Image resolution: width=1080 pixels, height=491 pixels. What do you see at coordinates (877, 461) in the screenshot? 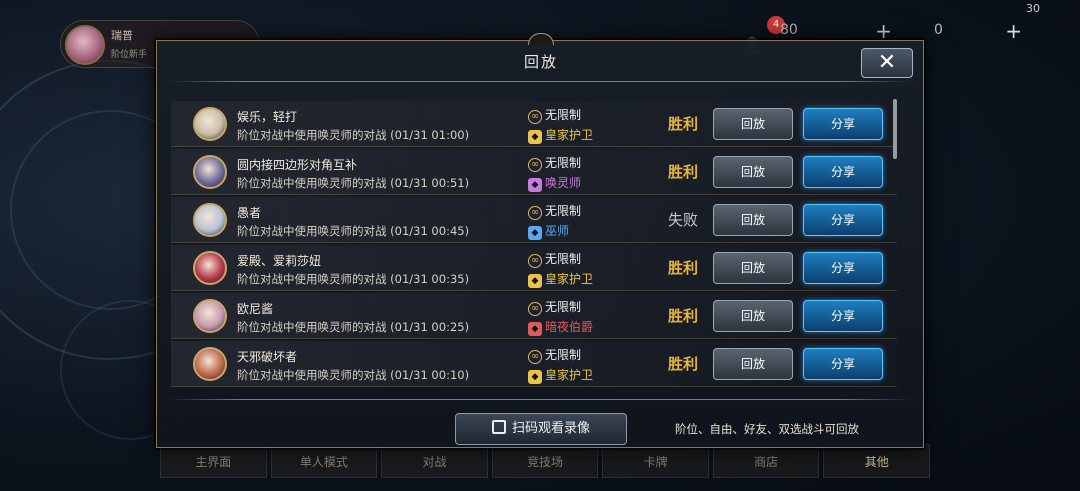
I see `nav-other: 其他` at bounding box center [877, 461].